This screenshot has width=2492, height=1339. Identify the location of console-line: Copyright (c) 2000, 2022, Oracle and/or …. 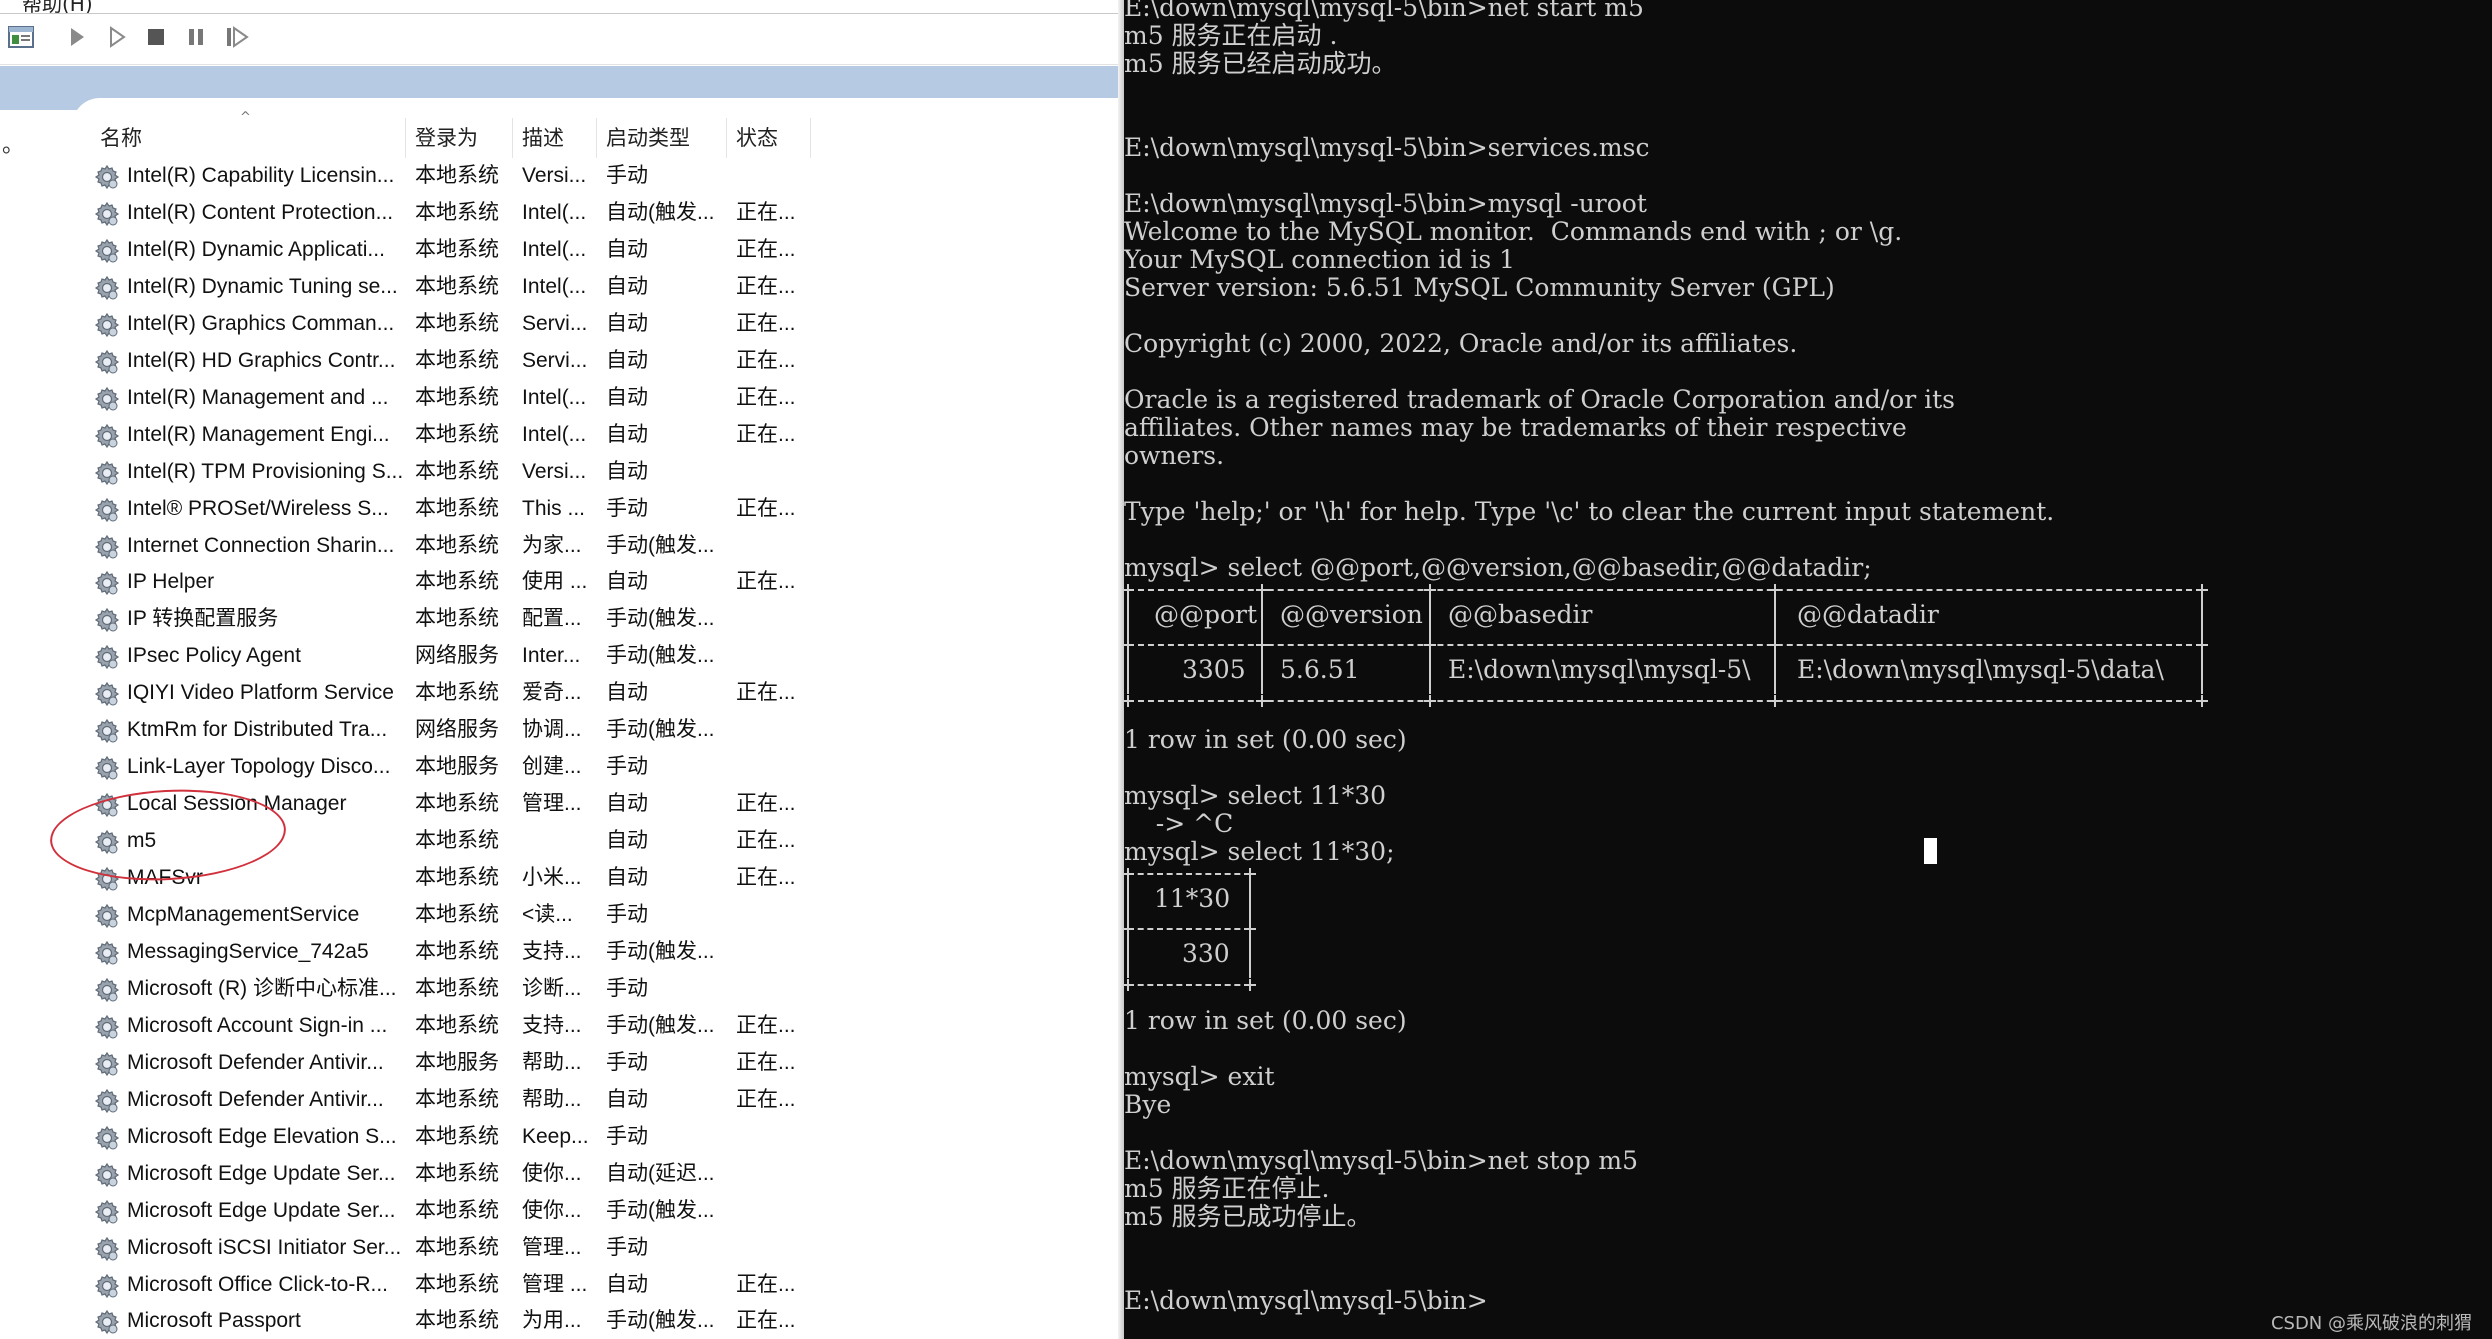
(1461, 343).